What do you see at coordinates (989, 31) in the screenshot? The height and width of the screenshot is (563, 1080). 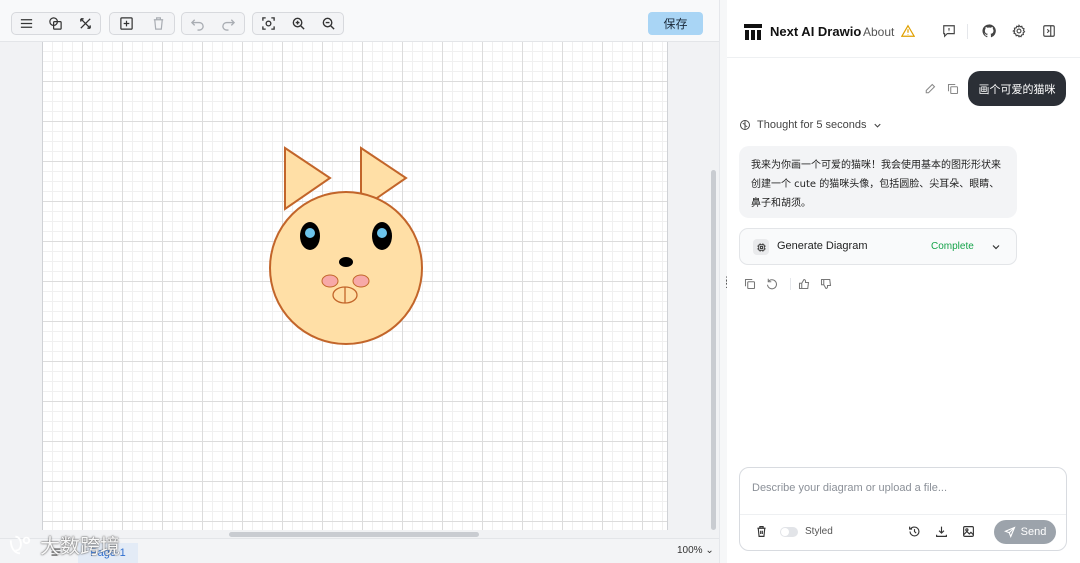 I see `github-icon` at bounding box center [989, 31].